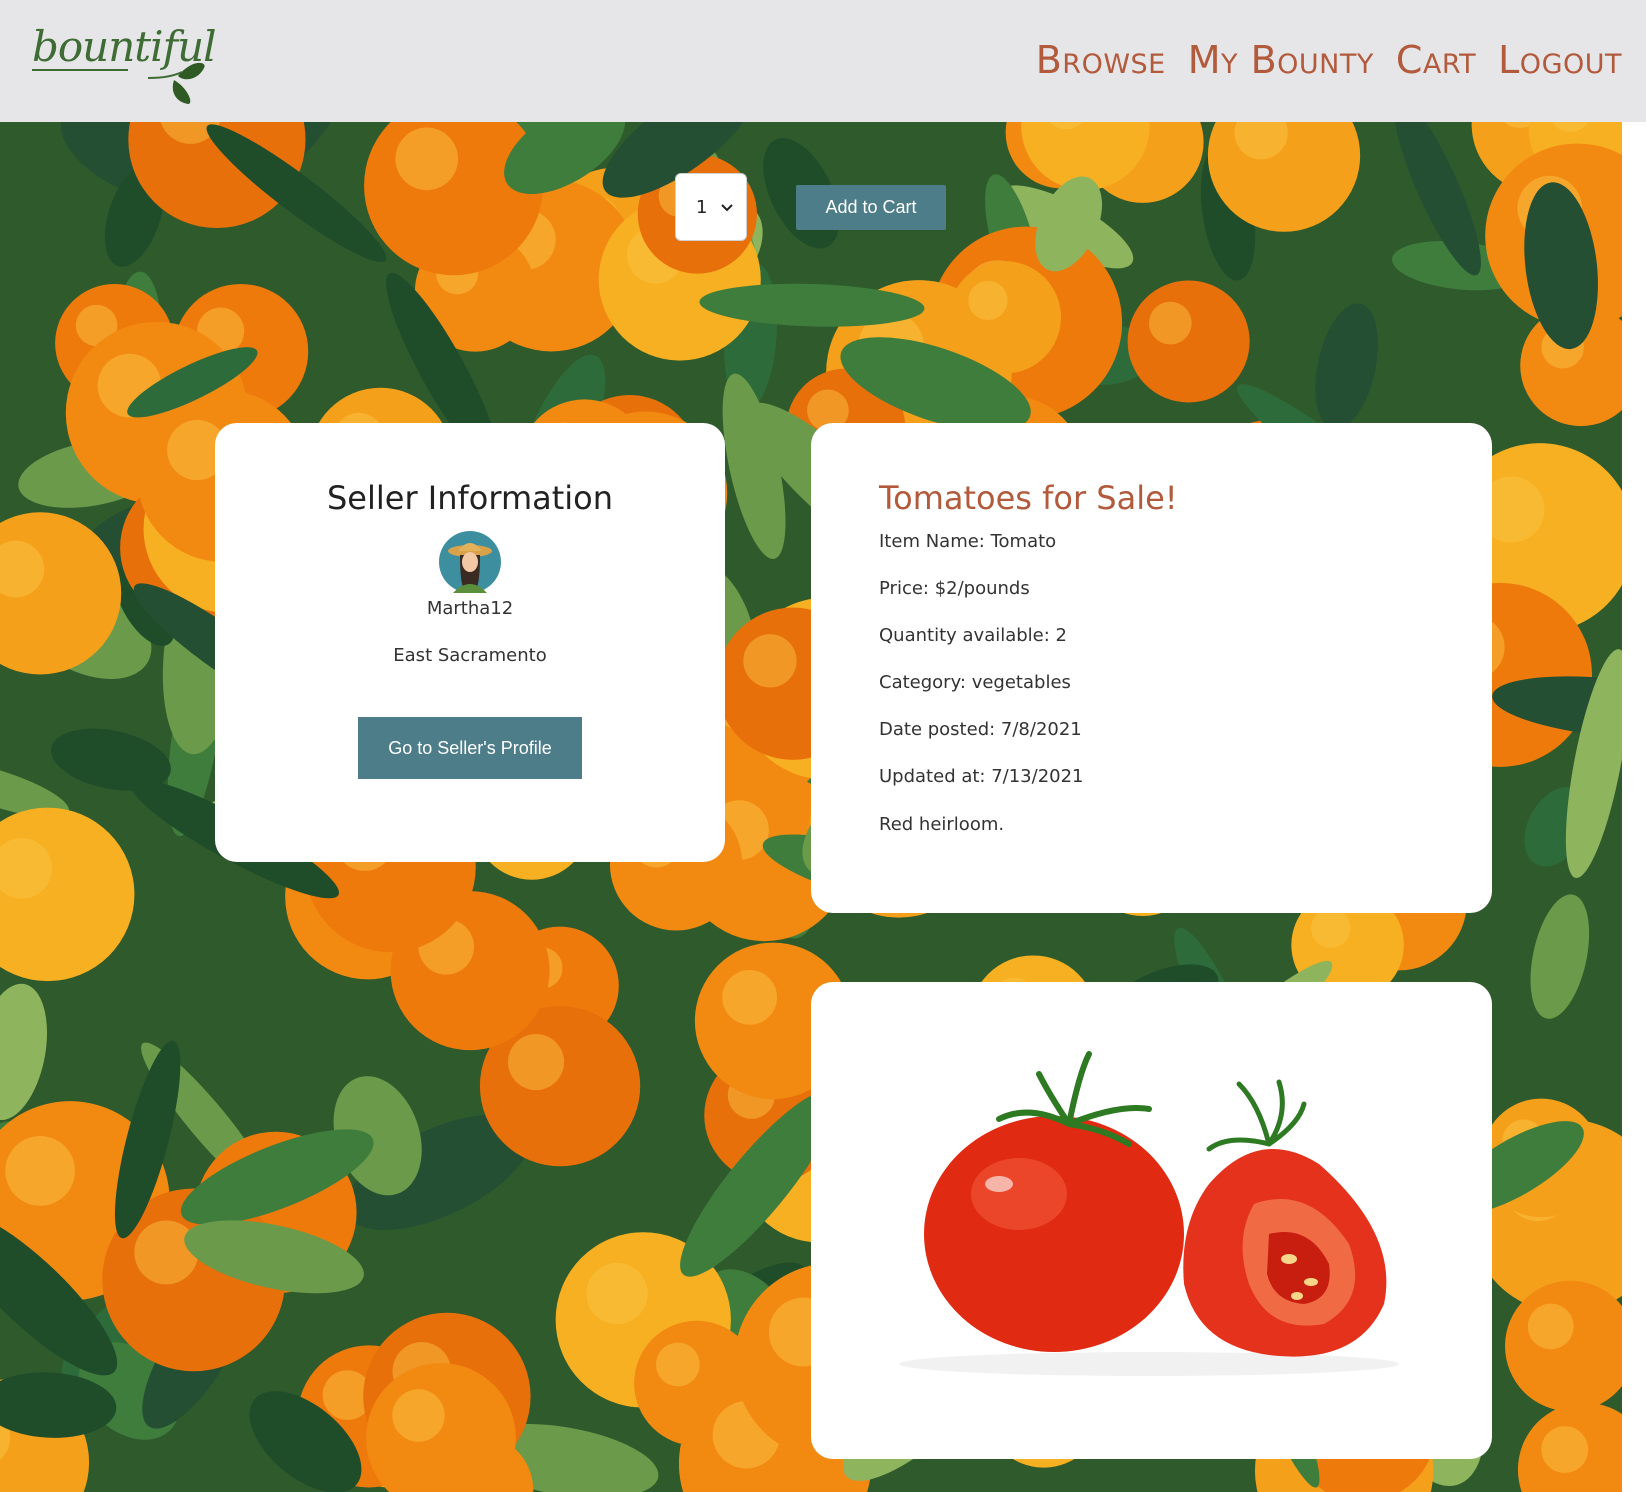 The image size is (1646, 1492). What do you see at coordinates (470, 498) in the screenshot?
I see `seller-info-heading: Seller Information` at bounding box center [470, 498].